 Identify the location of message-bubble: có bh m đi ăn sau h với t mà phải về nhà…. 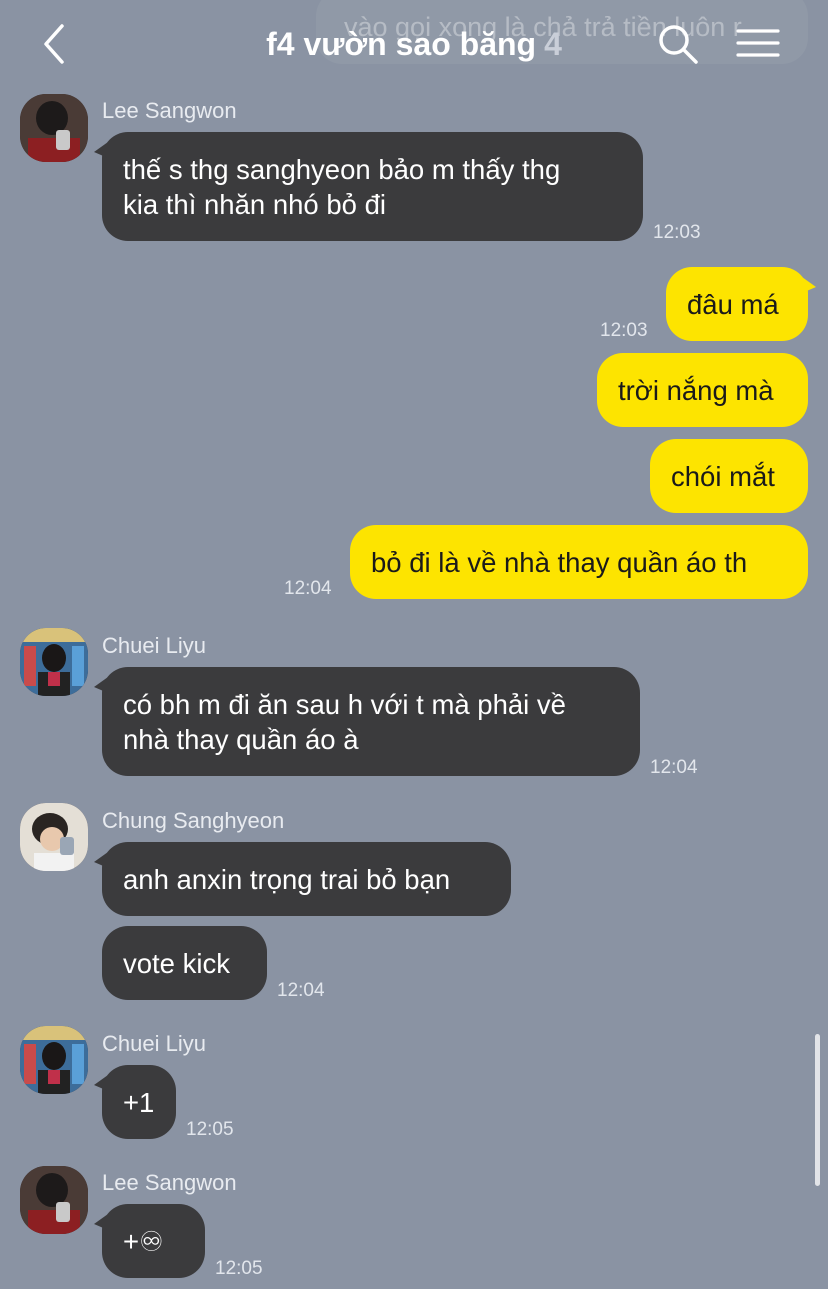
(367, 721).